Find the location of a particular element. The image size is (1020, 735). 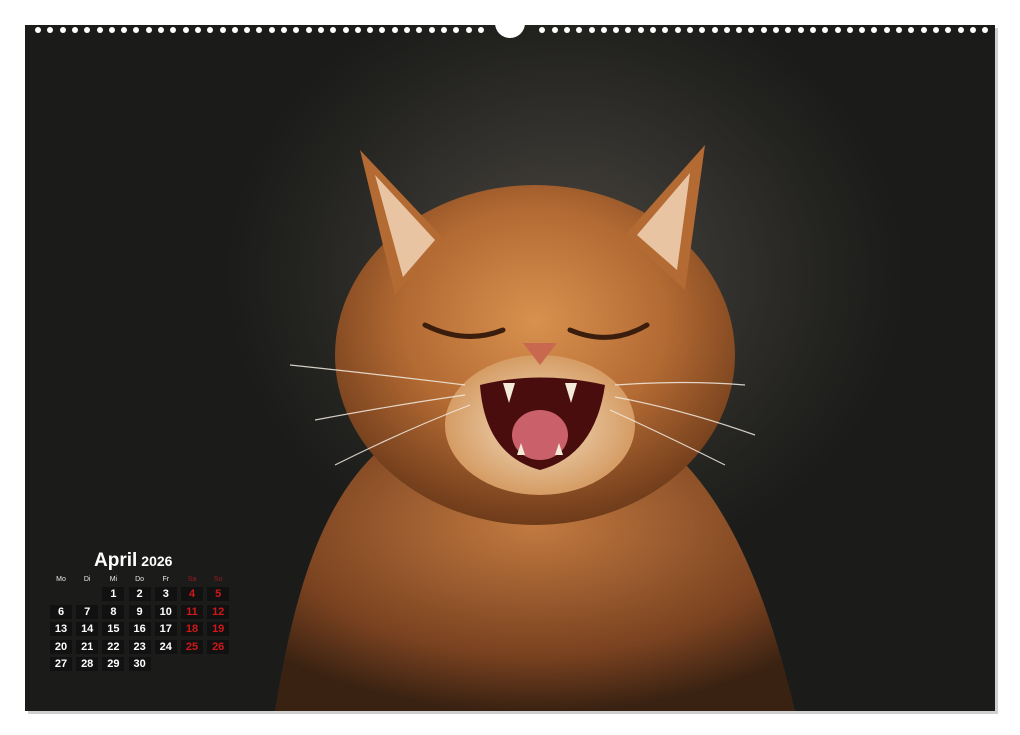

calendar-day: 30 is located at coordinates (140, 664).